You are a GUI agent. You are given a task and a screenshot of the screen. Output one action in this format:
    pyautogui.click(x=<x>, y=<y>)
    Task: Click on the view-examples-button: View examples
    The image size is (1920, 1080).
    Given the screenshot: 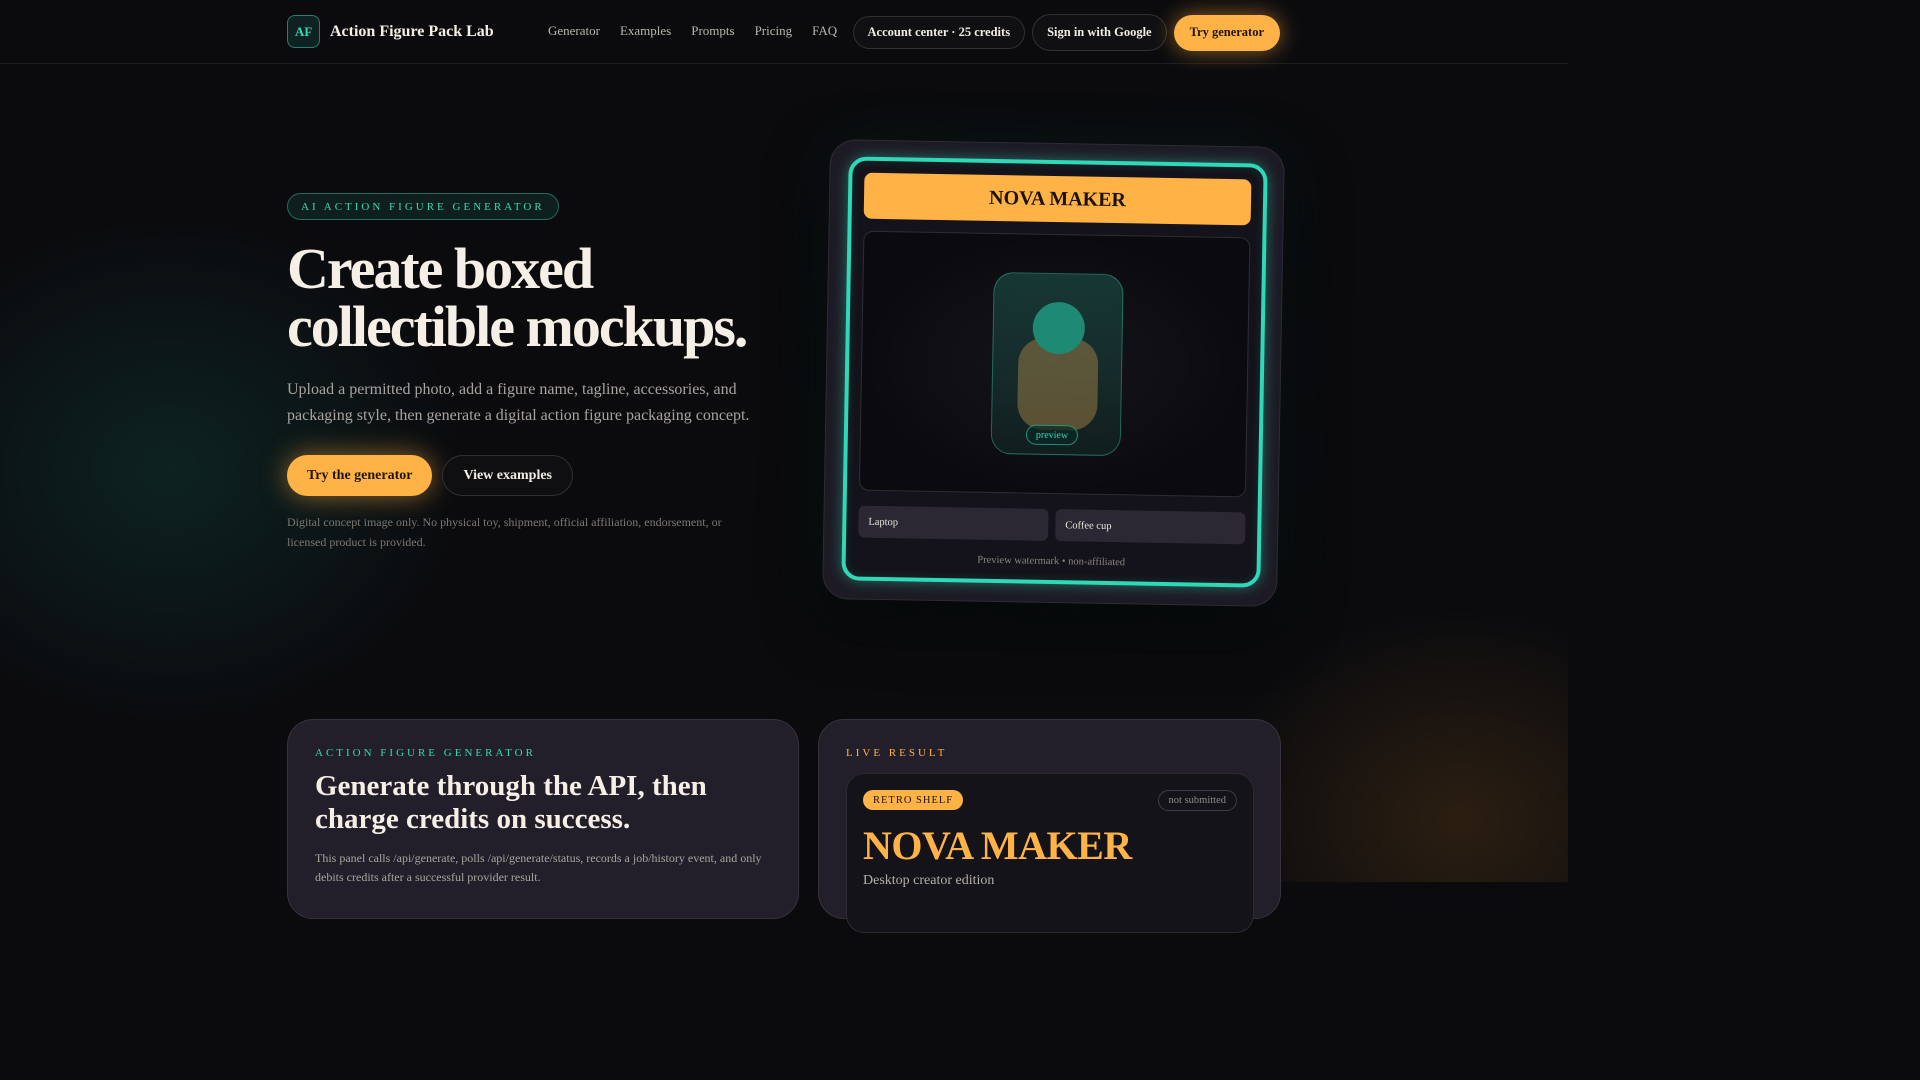 What is the action you would take?
    pyautogui.click(x=508, y=475)
    